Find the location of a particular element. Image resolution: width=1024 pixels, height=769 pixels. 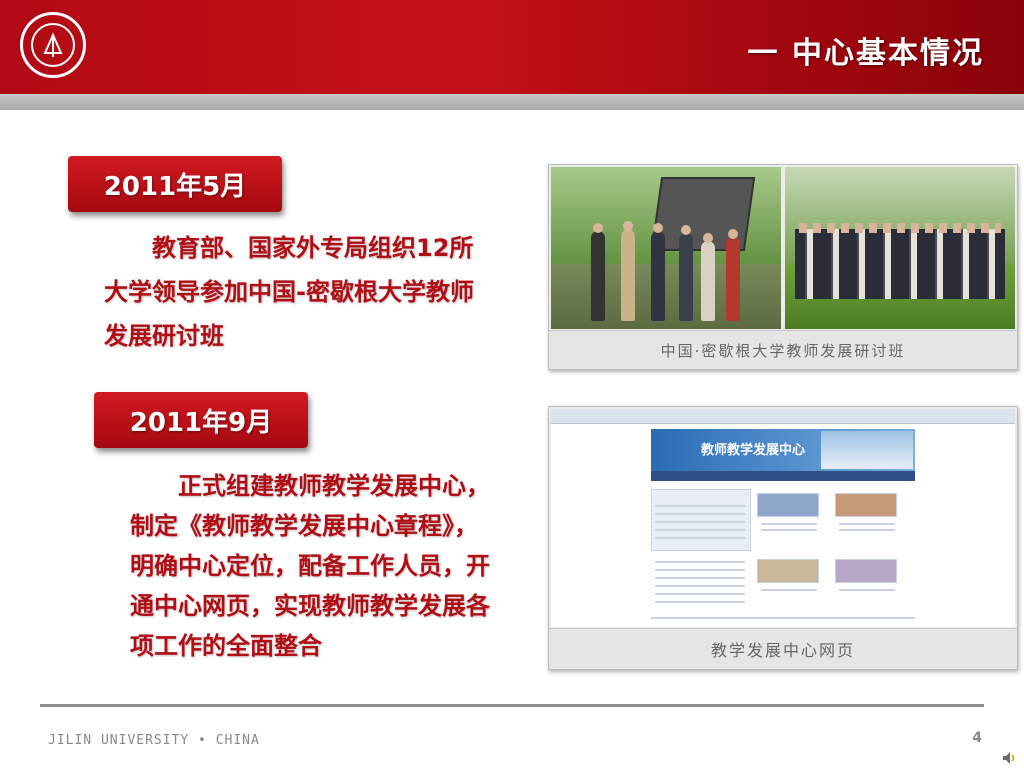

date-label: 2011年5月 is located at coordinates (175, 186).